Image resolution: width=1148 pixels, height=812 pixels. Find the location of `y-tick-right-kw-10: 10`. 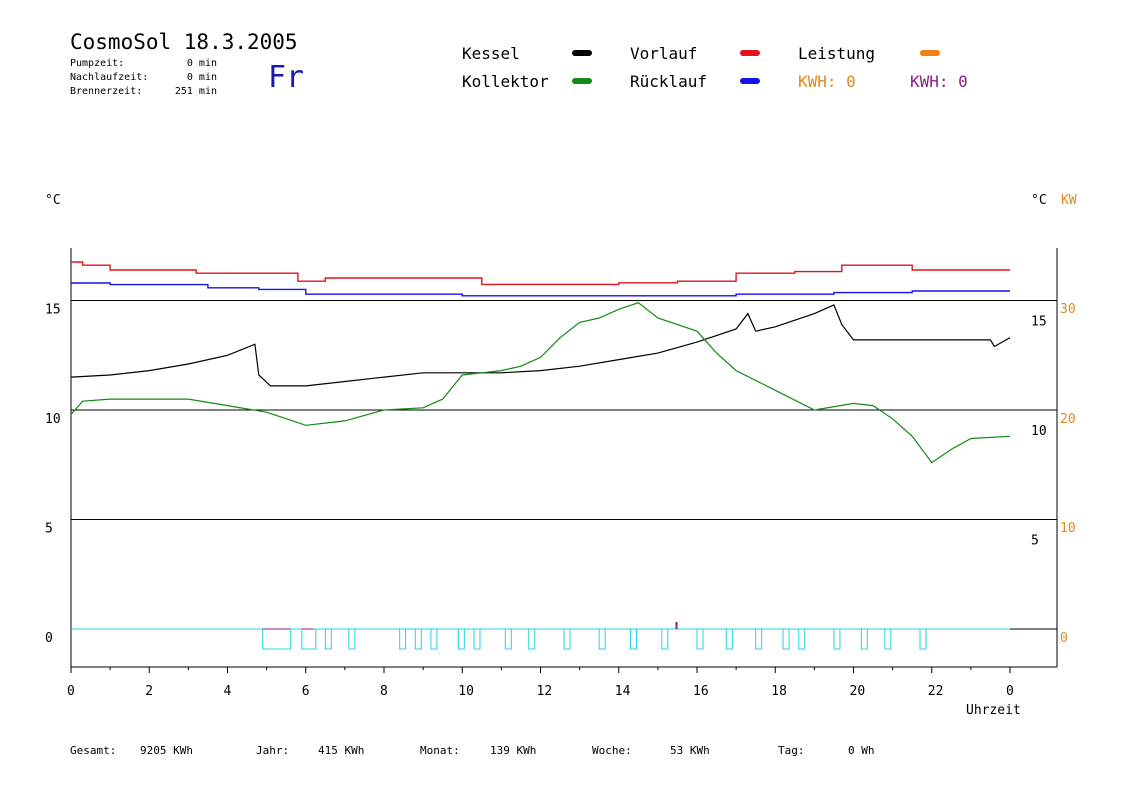

y-tick-right-kw-10: 10 is located at coordinates (1068, 528).